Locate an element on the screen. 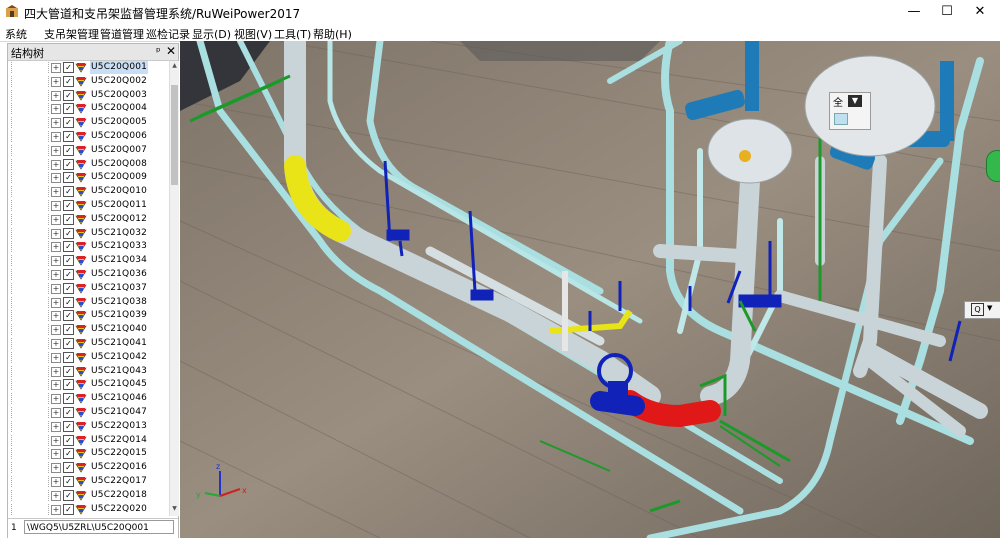  tree-item: + ✓ U5C21Q038 is located at coordinates (88, 302).